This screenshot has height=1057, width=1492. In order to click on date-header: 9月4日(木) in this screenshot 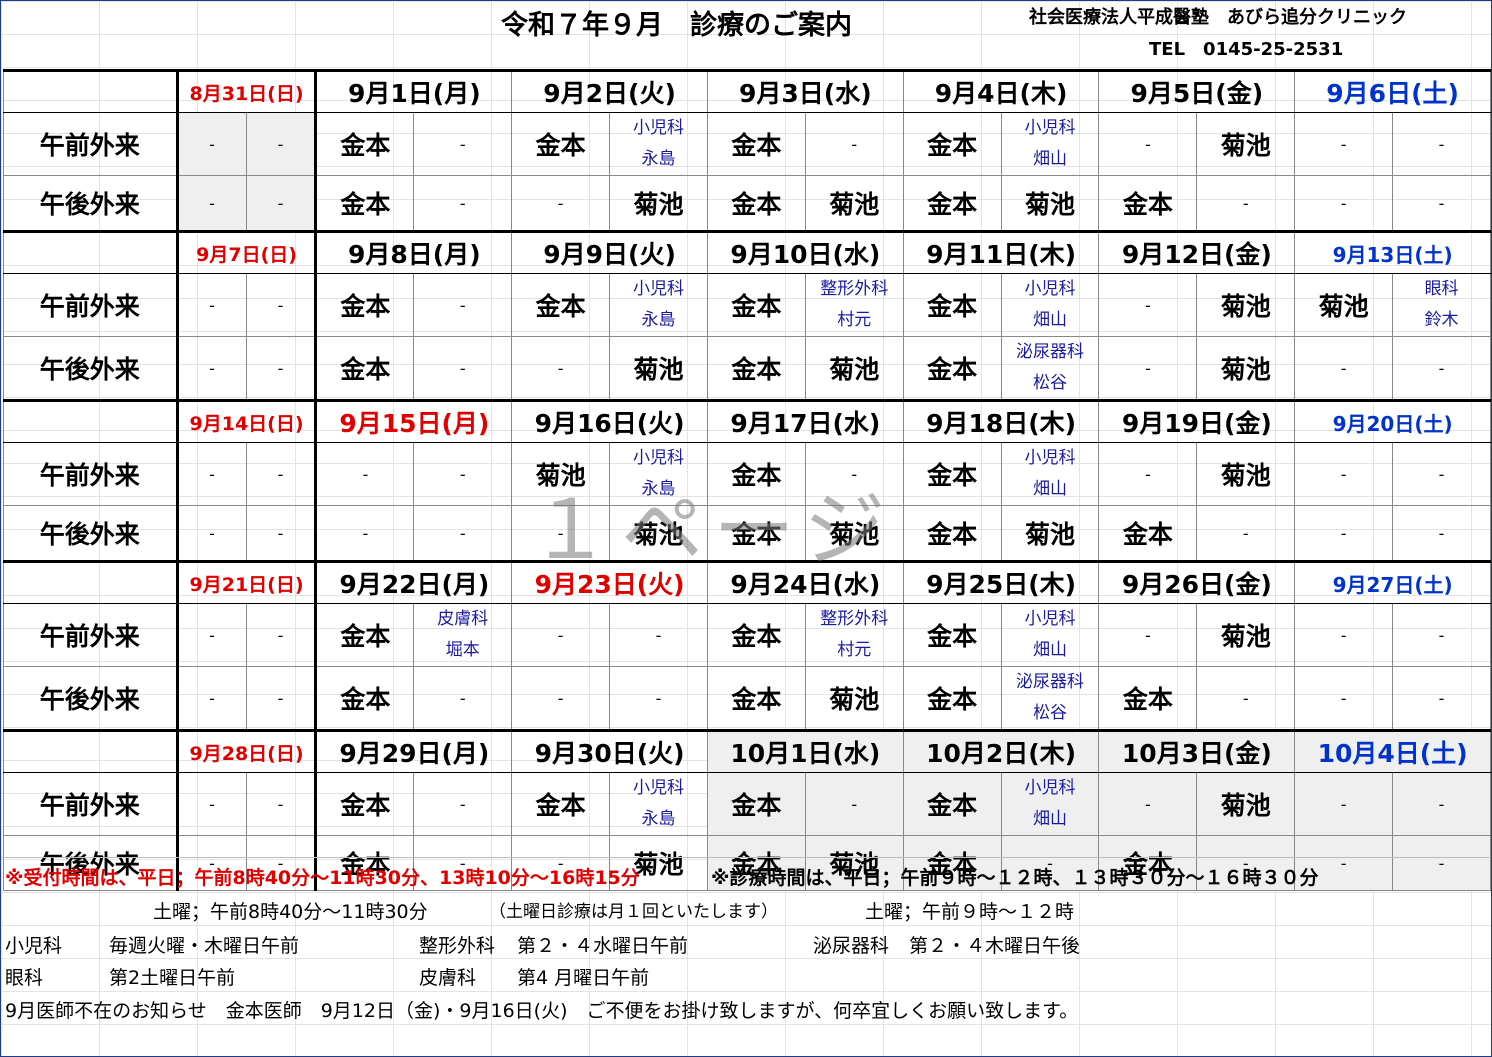, I will do `click(1001, 91)`.